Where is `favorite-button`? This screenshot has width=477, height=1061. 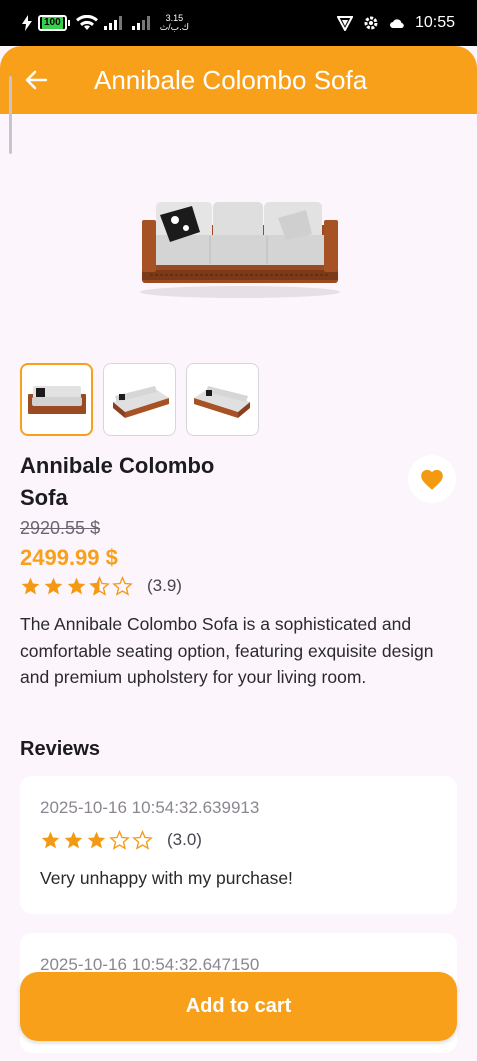 favorite-button is located at coordinates (432, 479).